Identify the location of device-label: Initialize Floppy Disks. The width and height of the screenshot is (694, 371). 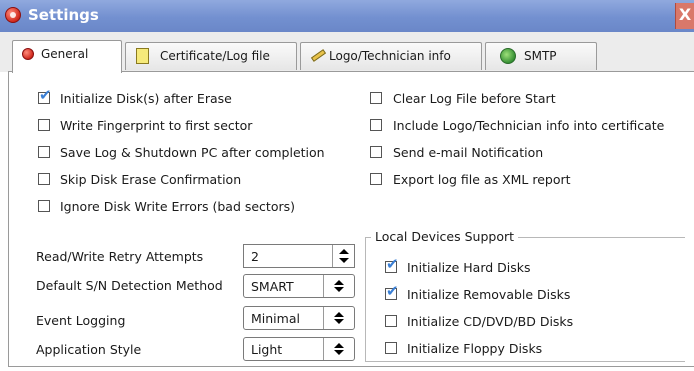
(475, 348).